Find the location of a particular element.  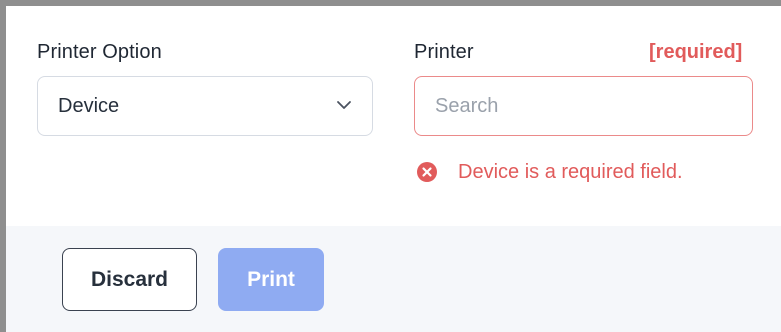

printer-label: Printer is located at coordinates (444, 52).